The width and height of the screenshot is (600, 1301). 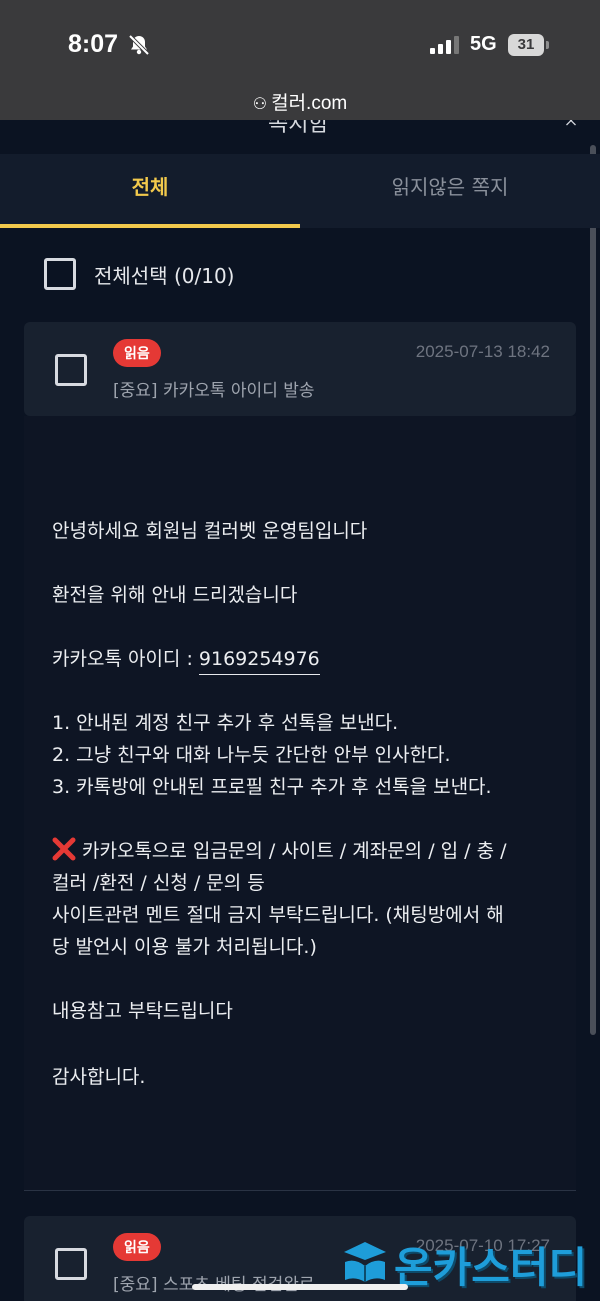 What do you see at coordinates (184, 947) in the screenshot?
I see `body-warning-line: 당 발언시 이용 불가 처리됩니다.)` at bounding box center [184, 947].